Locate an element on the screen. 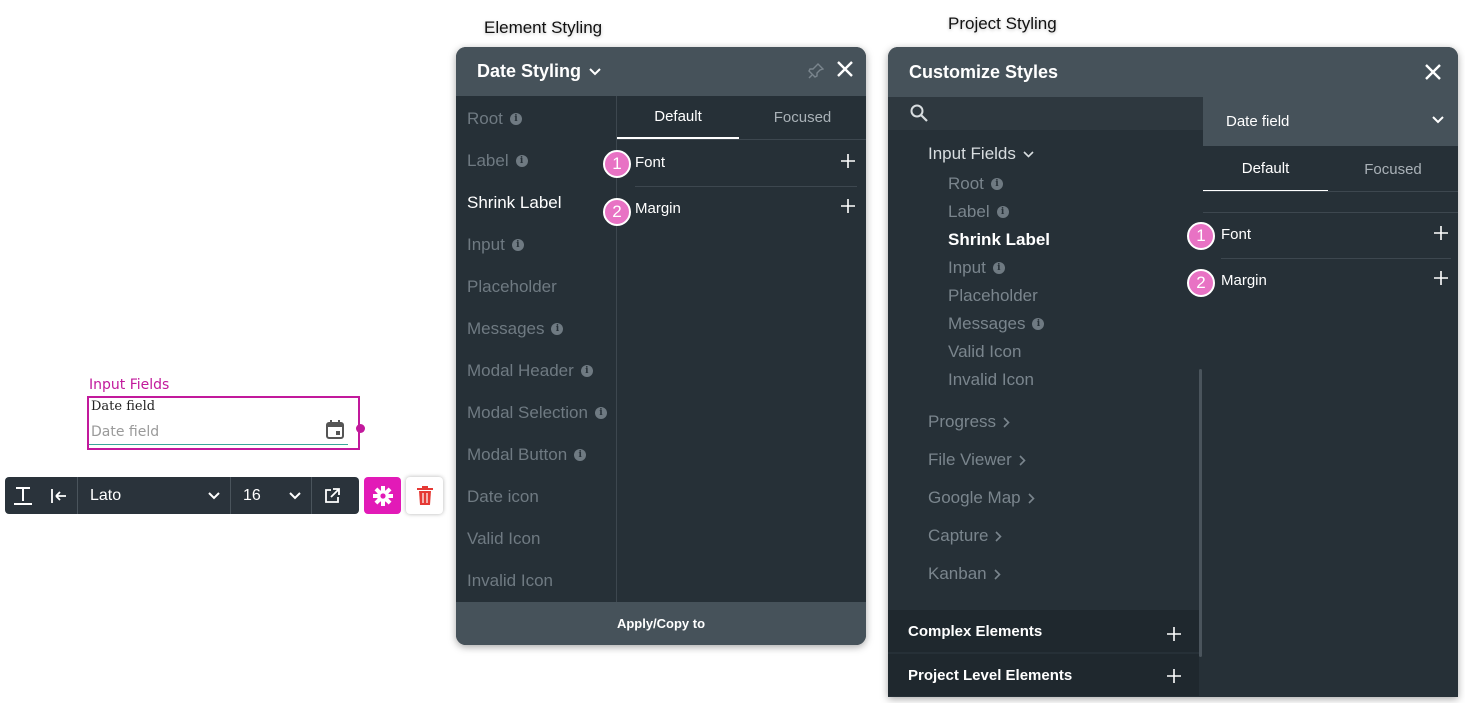 Image resolution: width=1465 pixels, height=703 pixels. expand-project-level-elements-icon is located at coordinates (1174, 676).